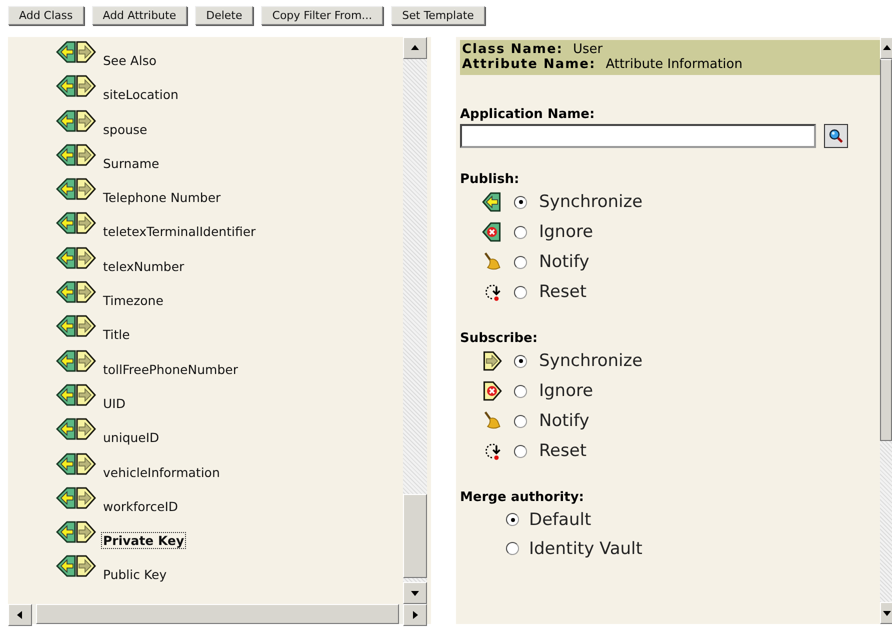 Image resolution: width=892 pixels, height=634 pixels. I want to click on attribute-item: UID, so click(114, 403).